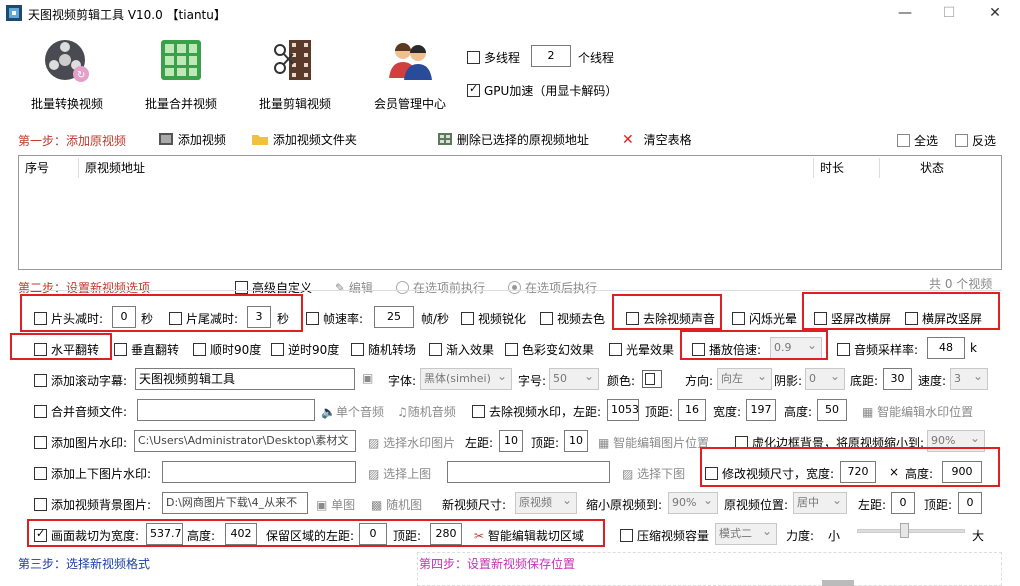  I want to click on blur-bg-checkbox: 虚化边框背景，将原视频缩小到:, so click(829, 442).